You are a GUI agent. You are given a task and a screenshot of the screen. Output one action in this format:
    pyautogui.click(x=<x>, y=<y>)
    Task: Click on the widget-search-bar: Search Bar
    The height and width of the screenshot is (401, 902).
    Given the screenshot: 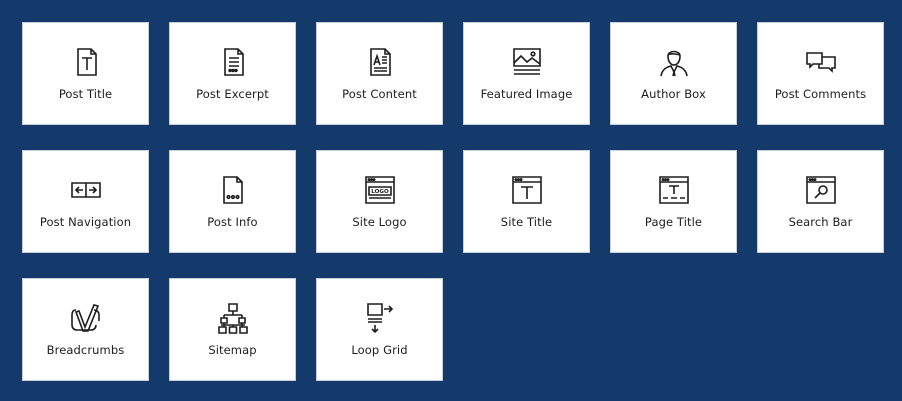 What is the action you would take?
    pyautogui.click(x=820, y=201)
    